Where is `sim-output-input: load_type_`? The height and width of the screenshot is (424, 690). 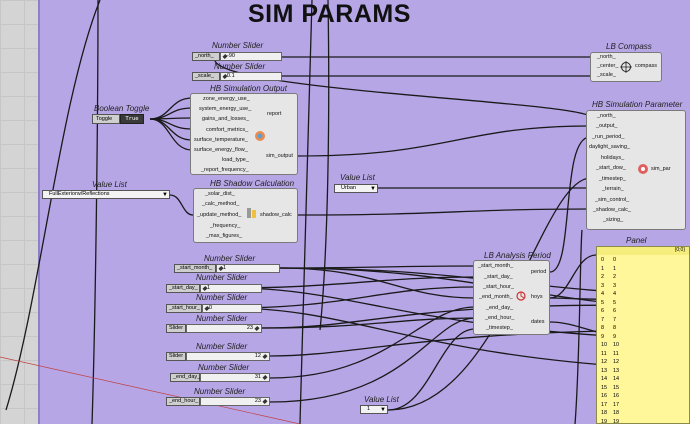 sim-output-input: load_type_ is located at coordinates (235, 160).